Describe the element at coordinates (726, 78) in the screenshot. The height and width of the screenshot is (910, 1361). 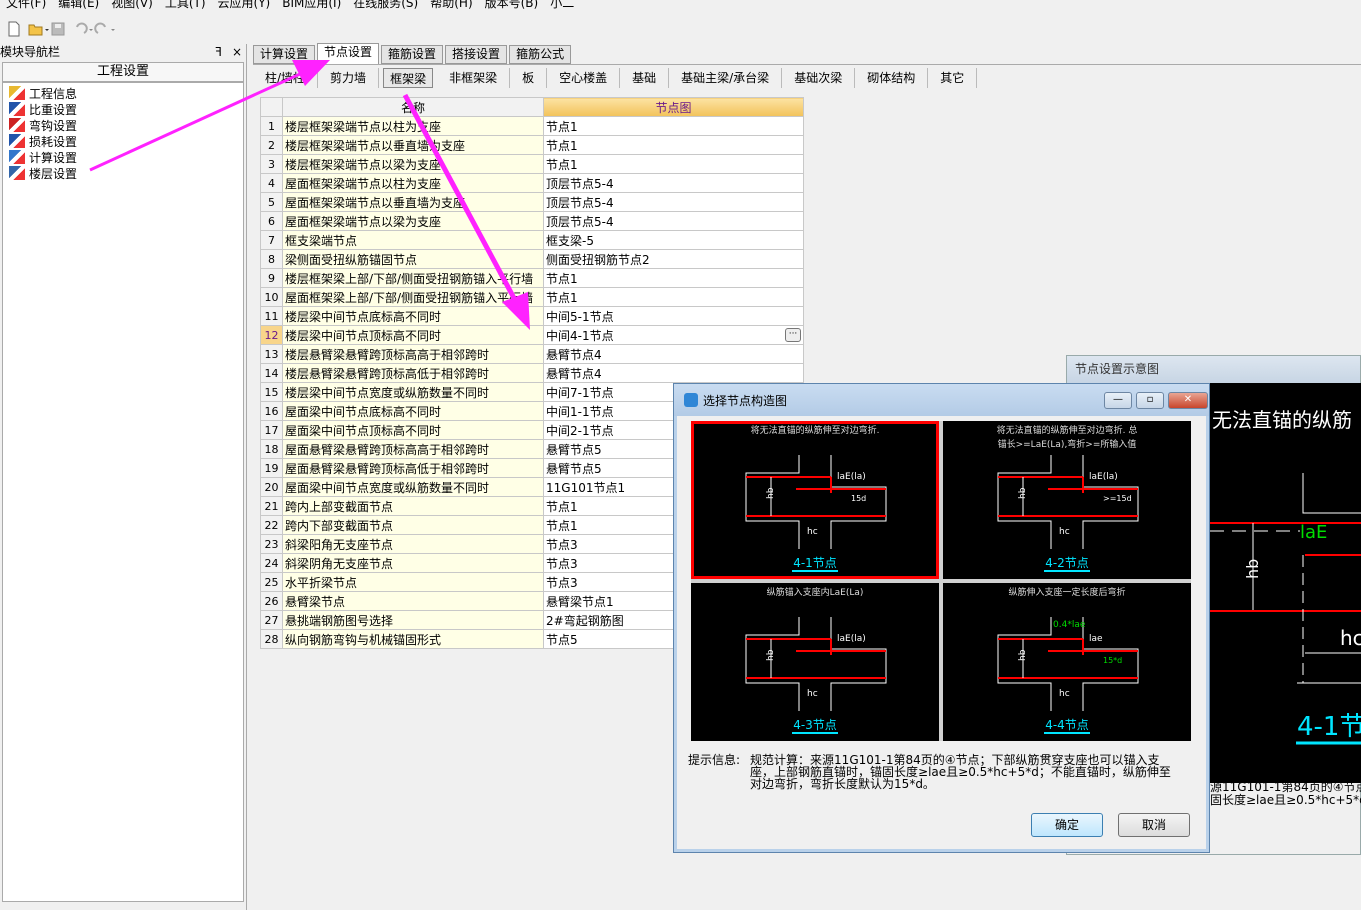
I see `subtab: 基础主梁/承台梁` at that location.